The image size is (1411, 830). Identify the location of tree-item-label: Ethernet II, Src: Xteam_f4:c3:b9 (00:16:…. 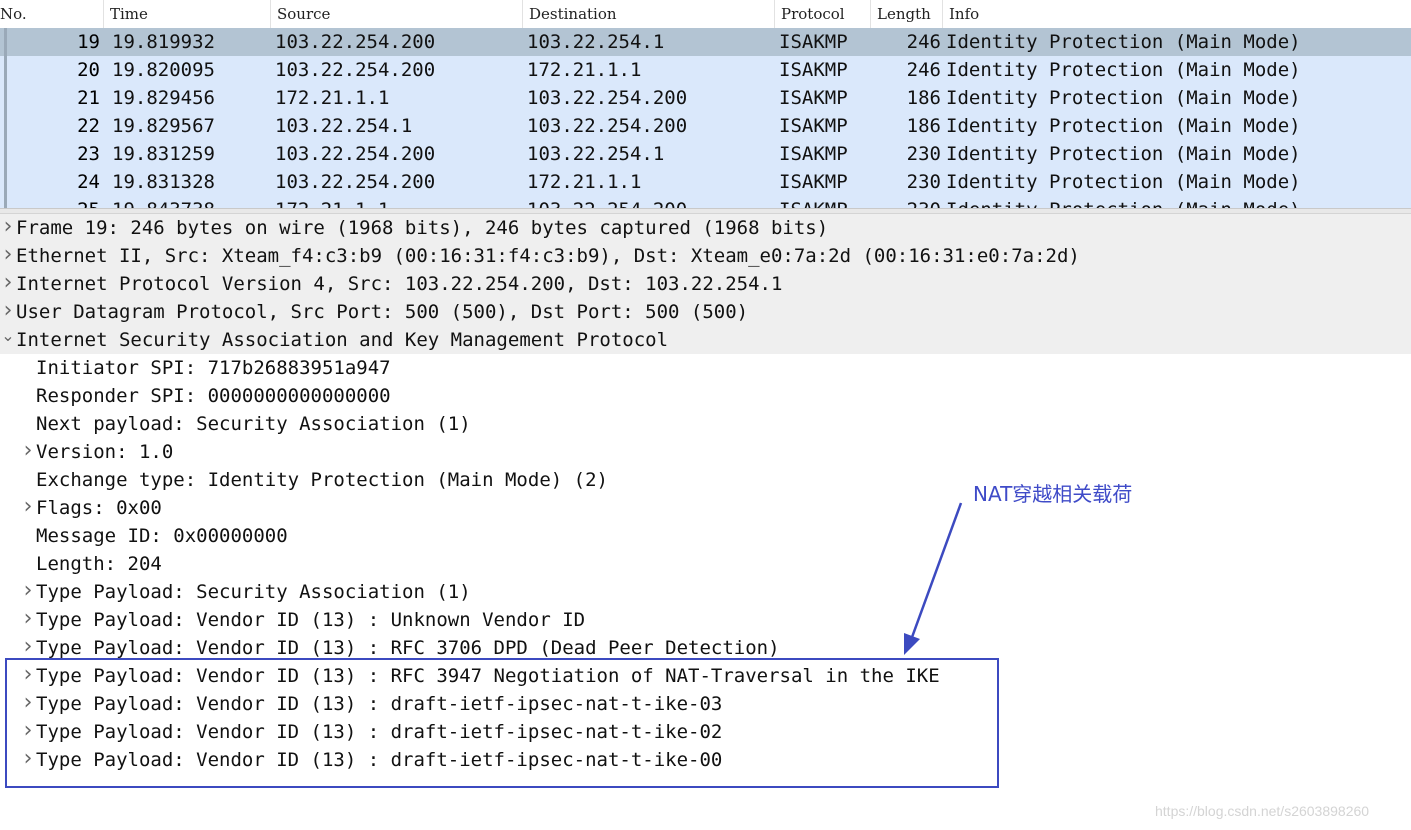
(548, 256).